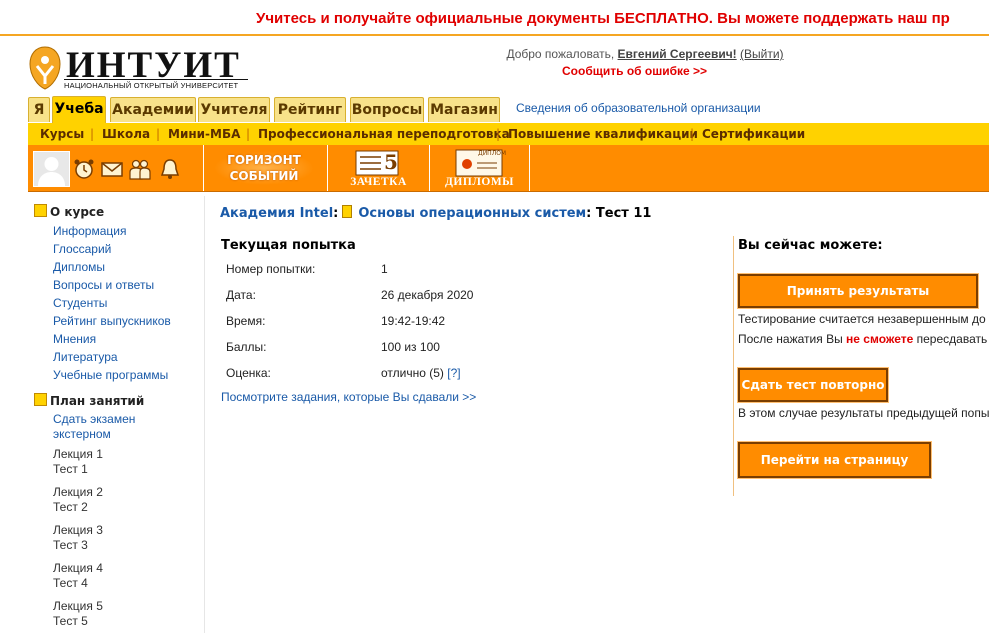  What do you see at coordinates (638, 108) in the screenshot?
I see `org-info-link: Сведения об образовательной организации` at bounding box center [638, 108].